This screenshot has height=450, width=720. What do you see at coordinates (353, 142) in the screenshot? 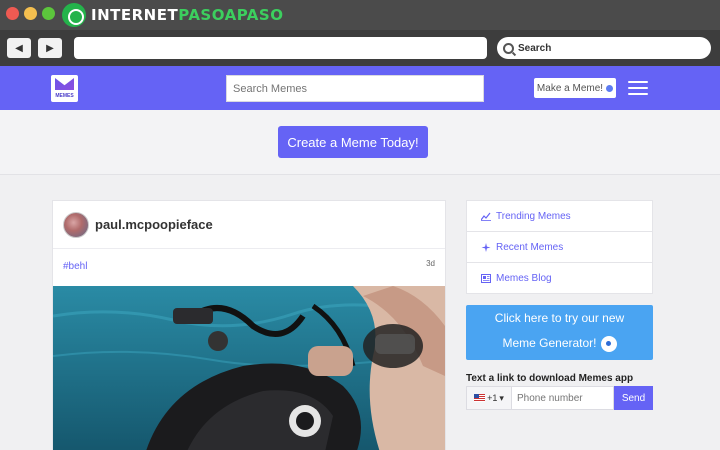
I see `create-meme-button: Create a Meme Today!` at bounding box center [353, 142].